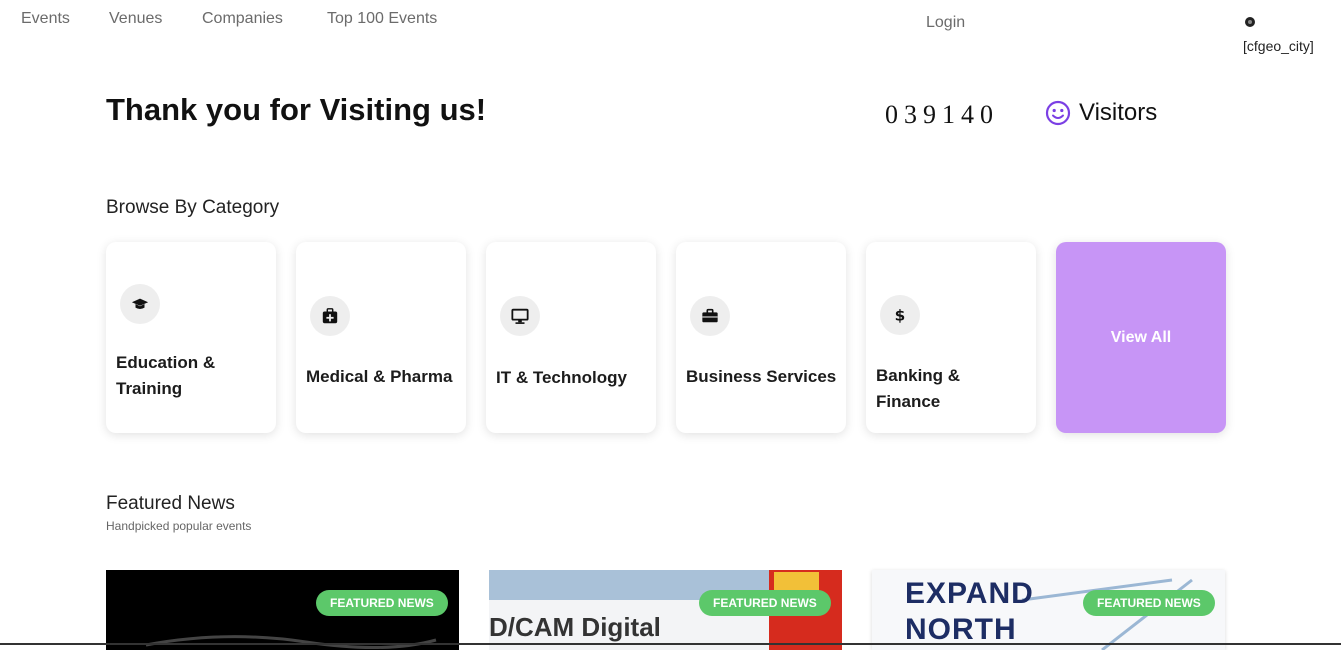 The width and height of the screenshot is (1341, 650). What do you see at coordinates (166, 375) in the screenshot?
I see `category-label: Education & Training` at bounding box center [166, 375].